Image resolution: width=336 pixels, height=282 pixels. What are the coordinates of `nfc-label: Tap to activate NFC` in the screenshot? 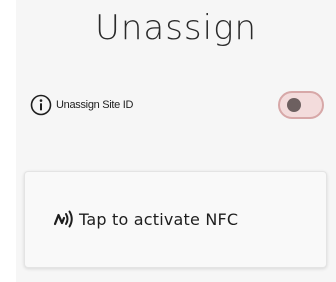 It's located at (159, 219).